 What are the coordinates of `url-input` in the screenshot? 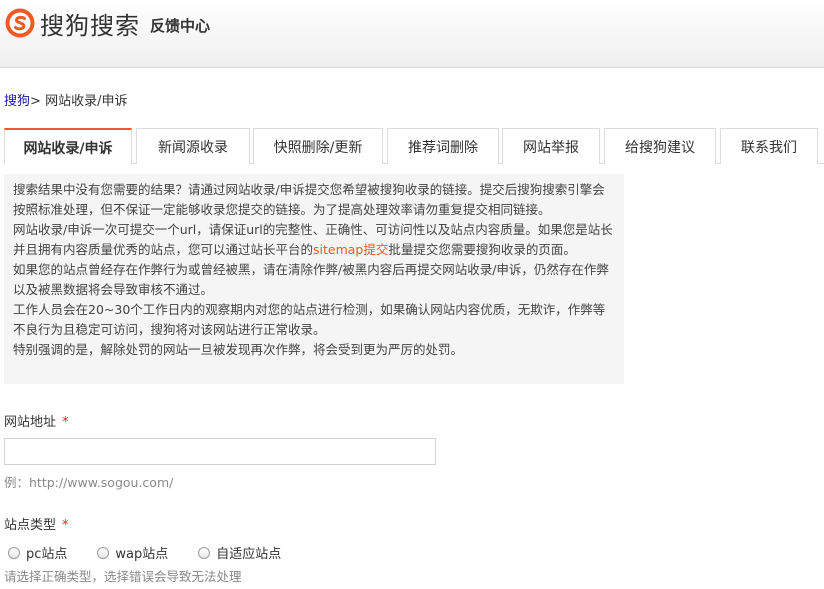 It's located at (220, 451).